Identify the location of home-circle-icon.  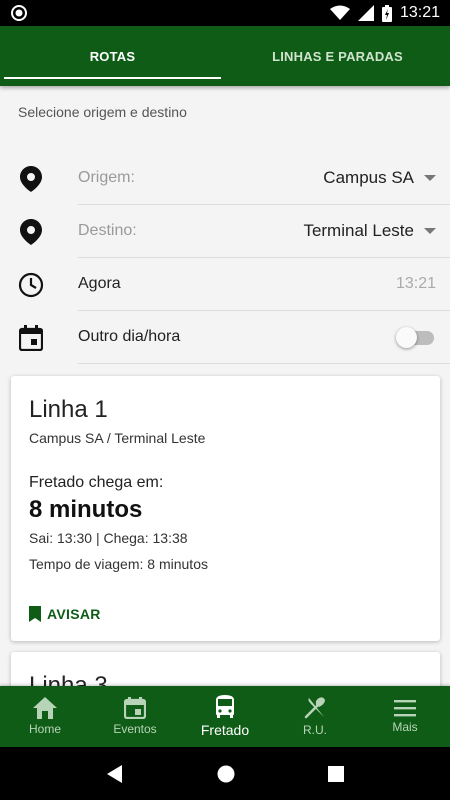
(226, 774).